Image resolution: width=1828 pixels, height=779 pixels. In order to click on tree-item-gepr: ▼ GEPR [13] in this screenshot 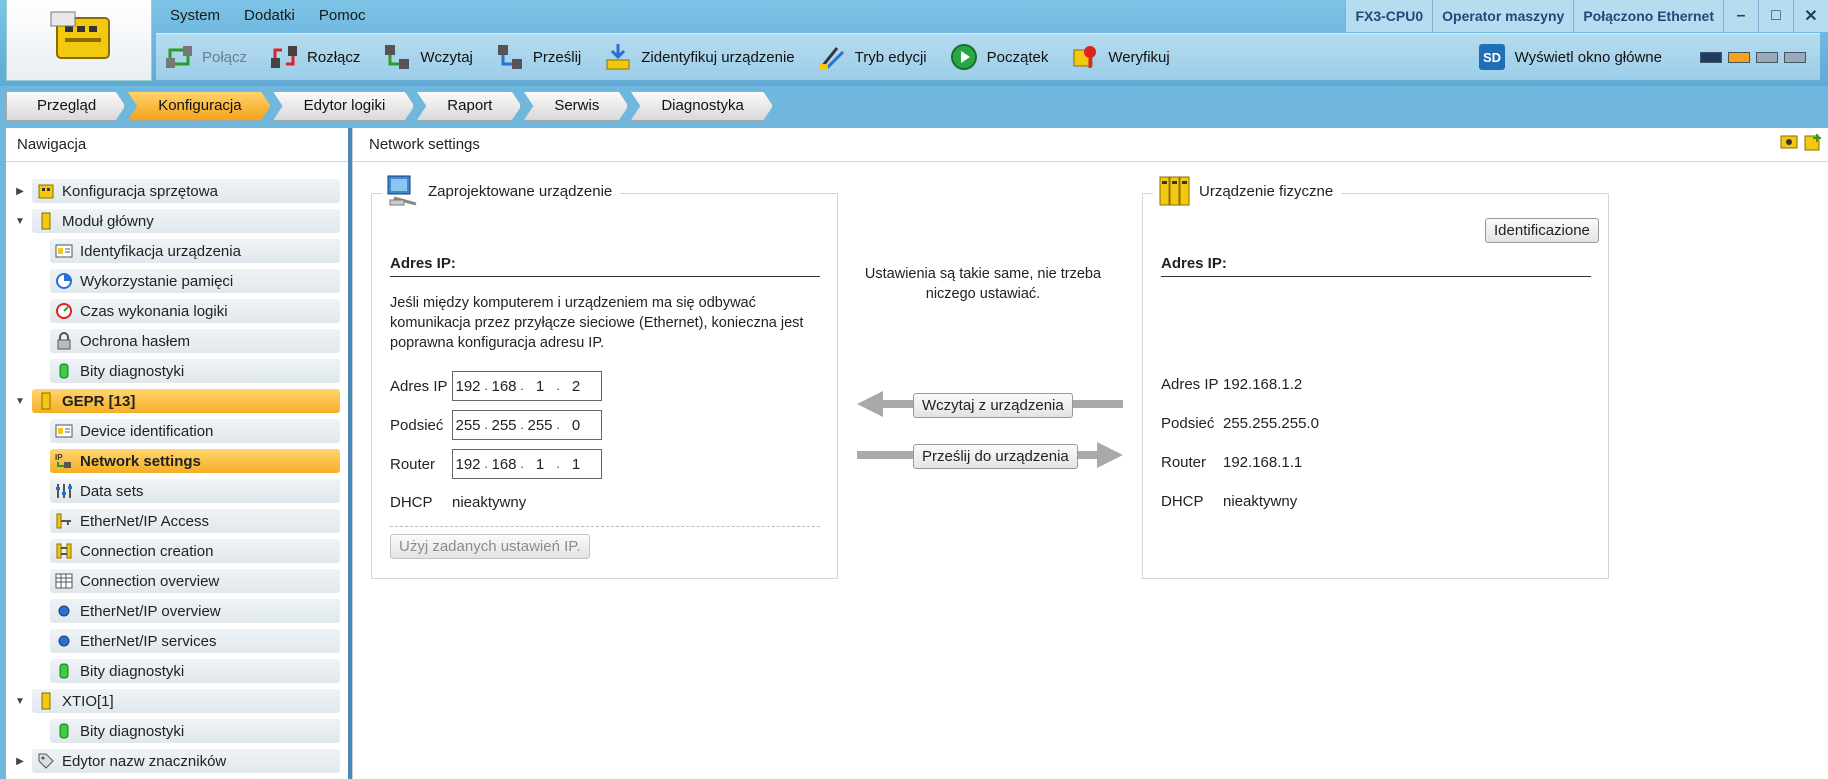, I will do `click(177, 401)`.